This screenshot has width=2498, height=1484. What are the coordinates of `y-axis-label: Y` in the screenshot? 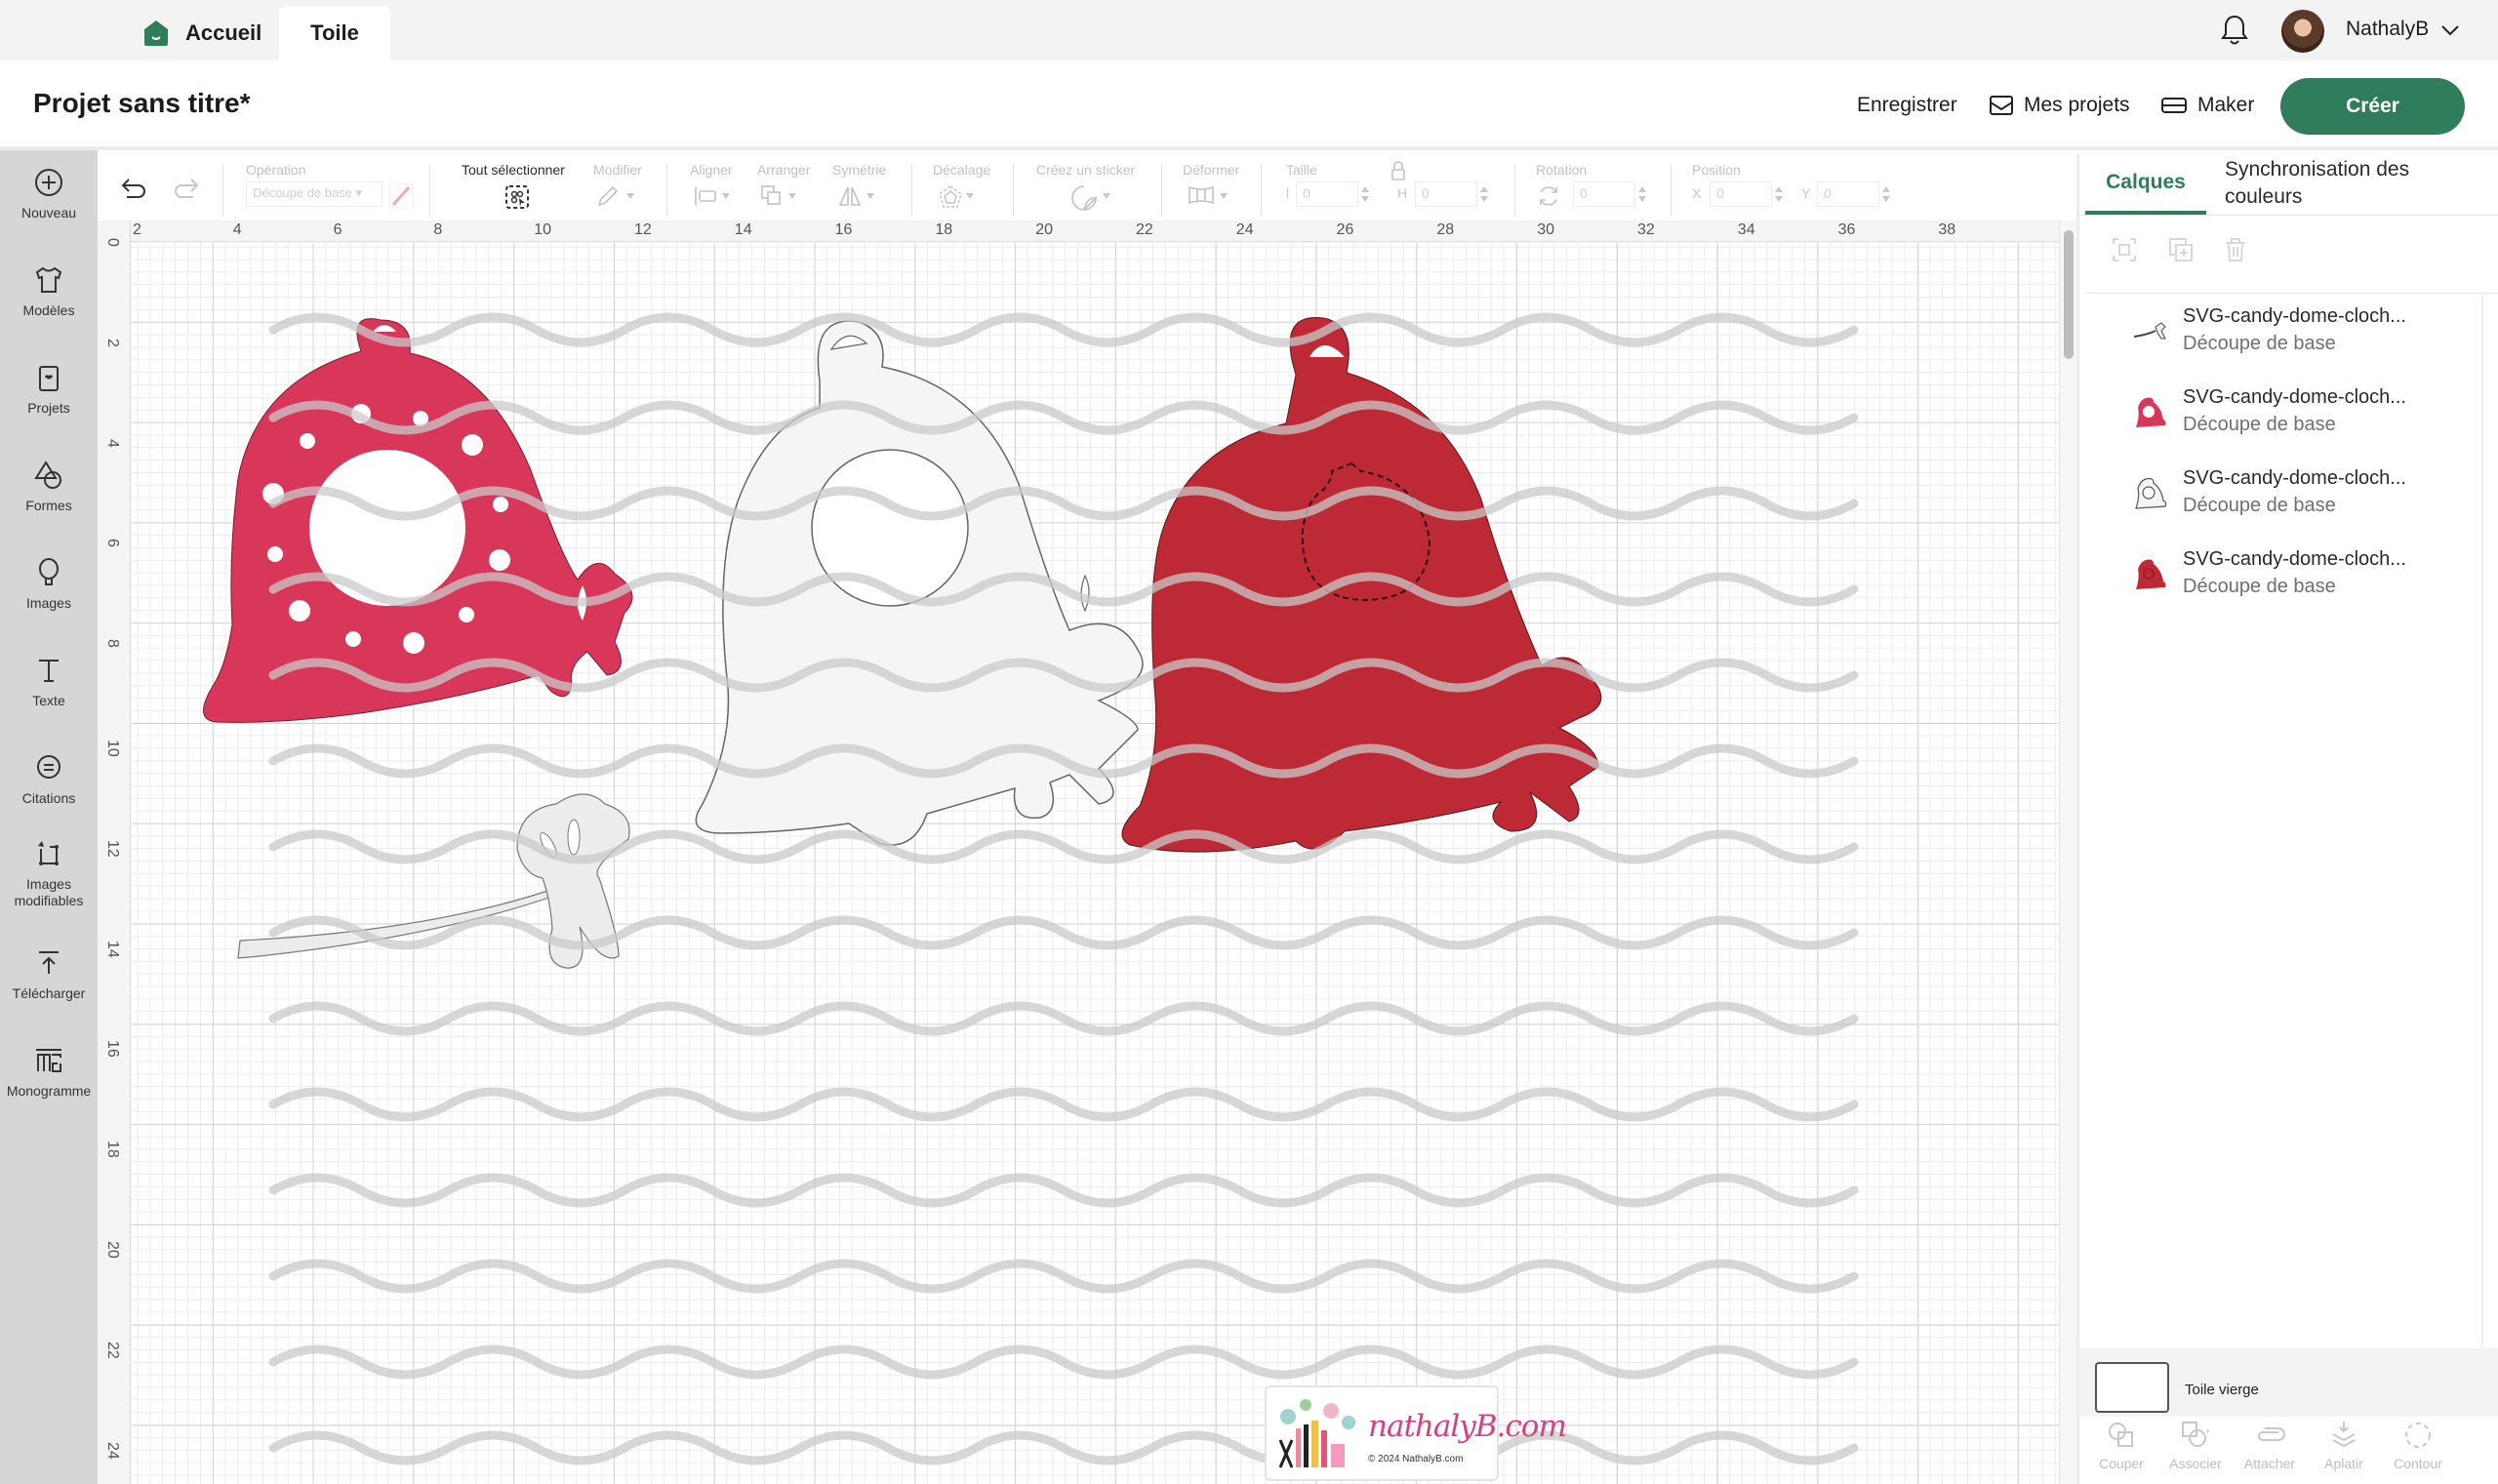 It's located at (1806, 193).